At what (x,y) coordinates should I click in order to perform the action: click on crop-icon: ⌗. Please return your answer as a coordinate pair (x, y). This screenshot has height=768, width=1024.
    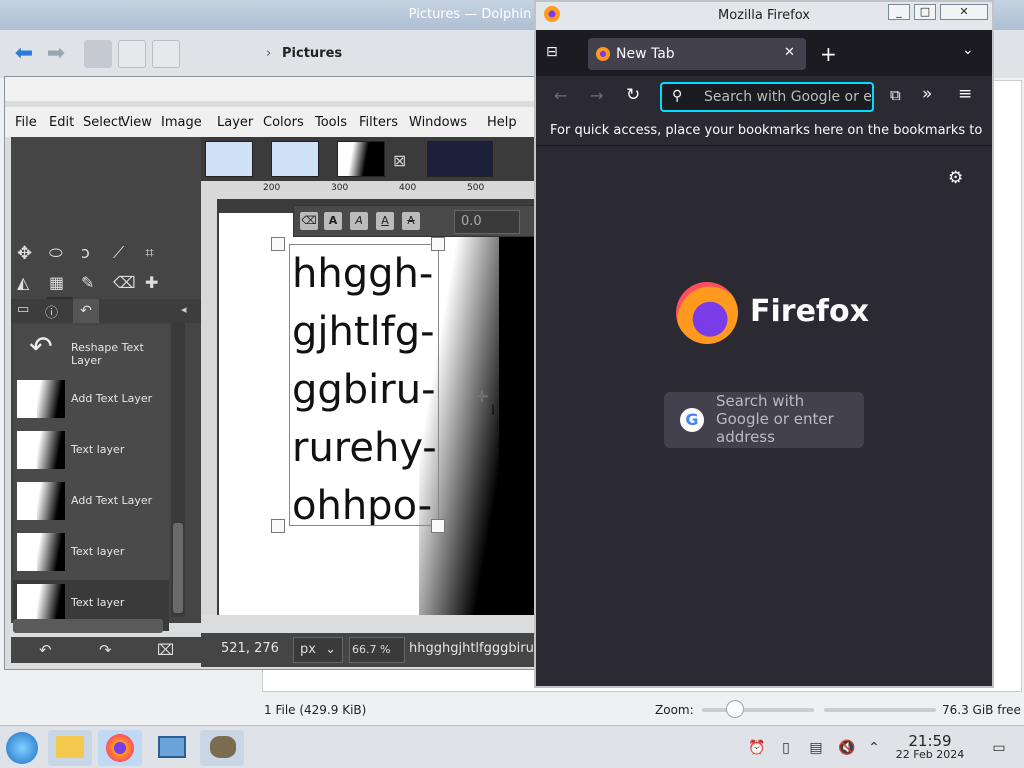
    Looking at the image, I should click on (155, 252).